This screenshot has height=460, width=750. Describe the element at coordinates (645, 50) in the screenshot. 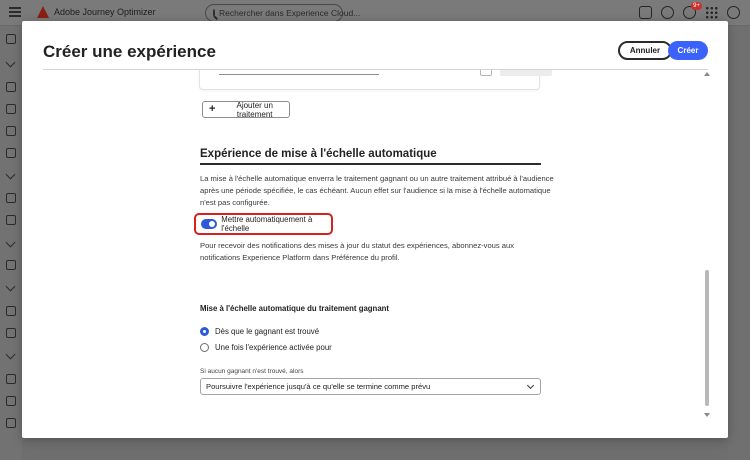

I see `cancel-button: Annuler` at that location.